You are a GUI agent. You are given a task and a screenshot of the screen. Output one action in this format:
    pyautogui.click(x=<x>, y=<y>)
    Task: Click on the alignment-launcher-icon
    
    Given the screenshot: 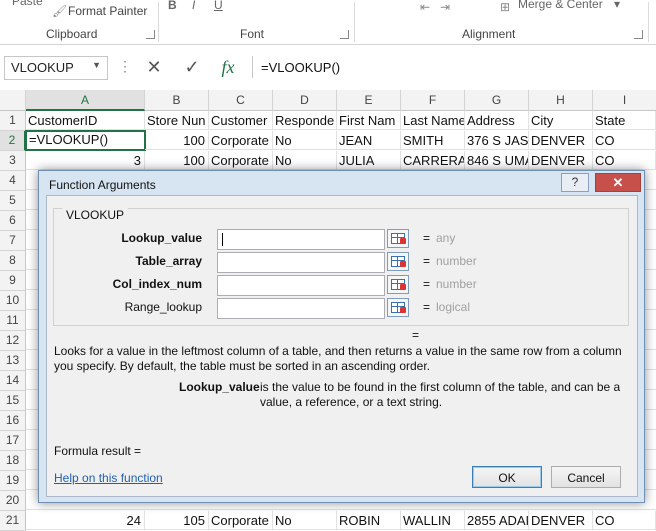 What is the action you would take?
    pyautogui.click(x=638, y=34)
    